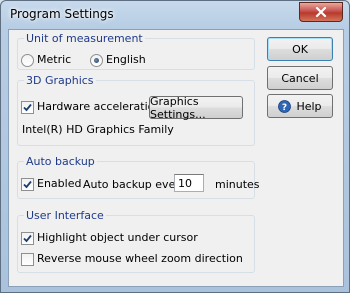 The width and height of the screenshot is (350, 293). I want to click on close-icon, so click(321, 12).